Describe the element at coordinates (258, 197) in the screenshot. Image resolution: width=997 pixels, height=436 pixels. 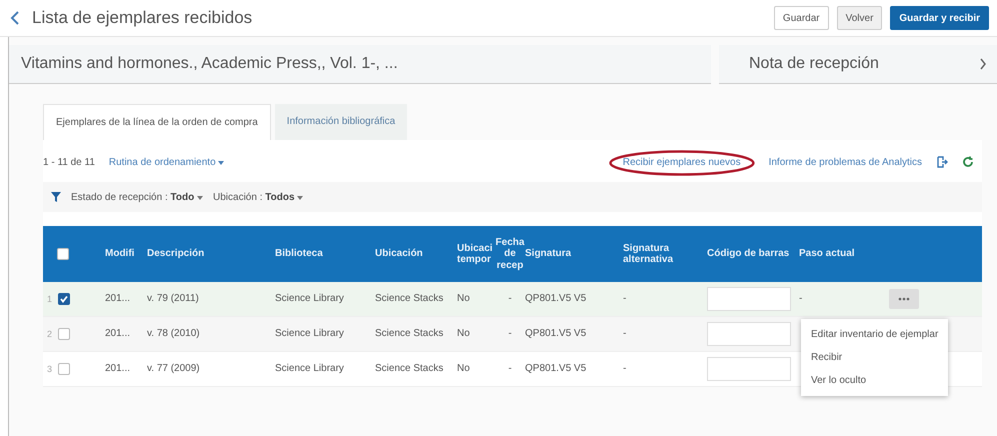
I see `filter-dropdown: Ubicación : Todos` at that location.